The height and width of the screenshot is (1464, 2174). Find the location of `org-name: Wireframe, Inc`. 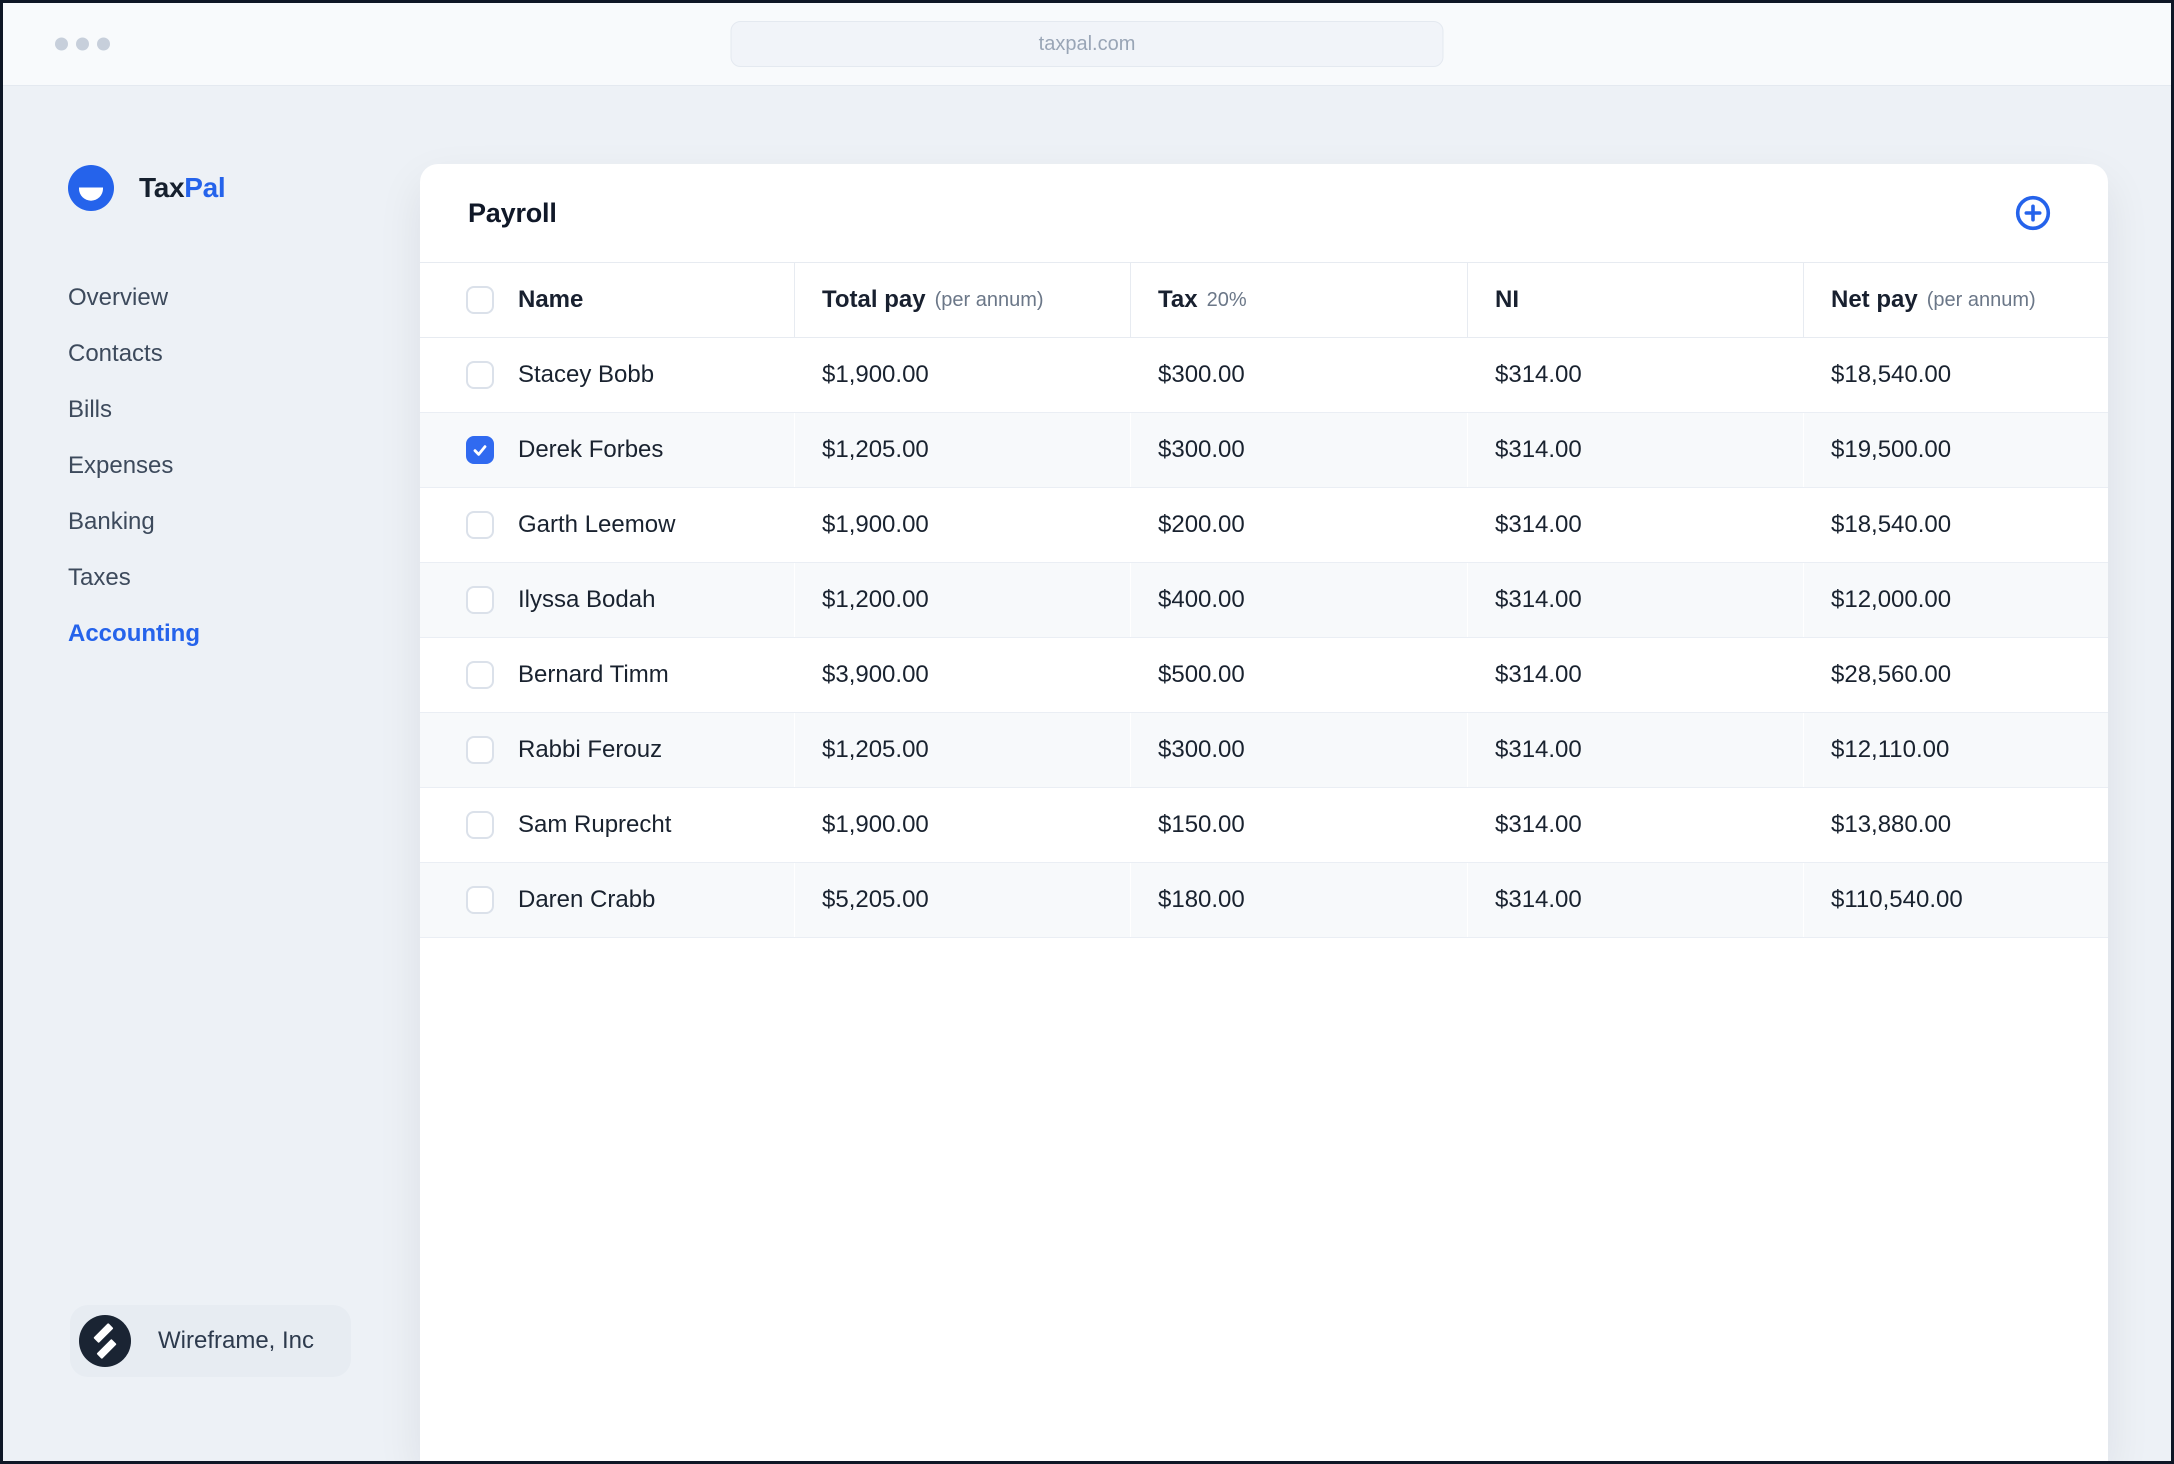

org-name: Wireframe, Inc is located at coordinates (236, 1340).